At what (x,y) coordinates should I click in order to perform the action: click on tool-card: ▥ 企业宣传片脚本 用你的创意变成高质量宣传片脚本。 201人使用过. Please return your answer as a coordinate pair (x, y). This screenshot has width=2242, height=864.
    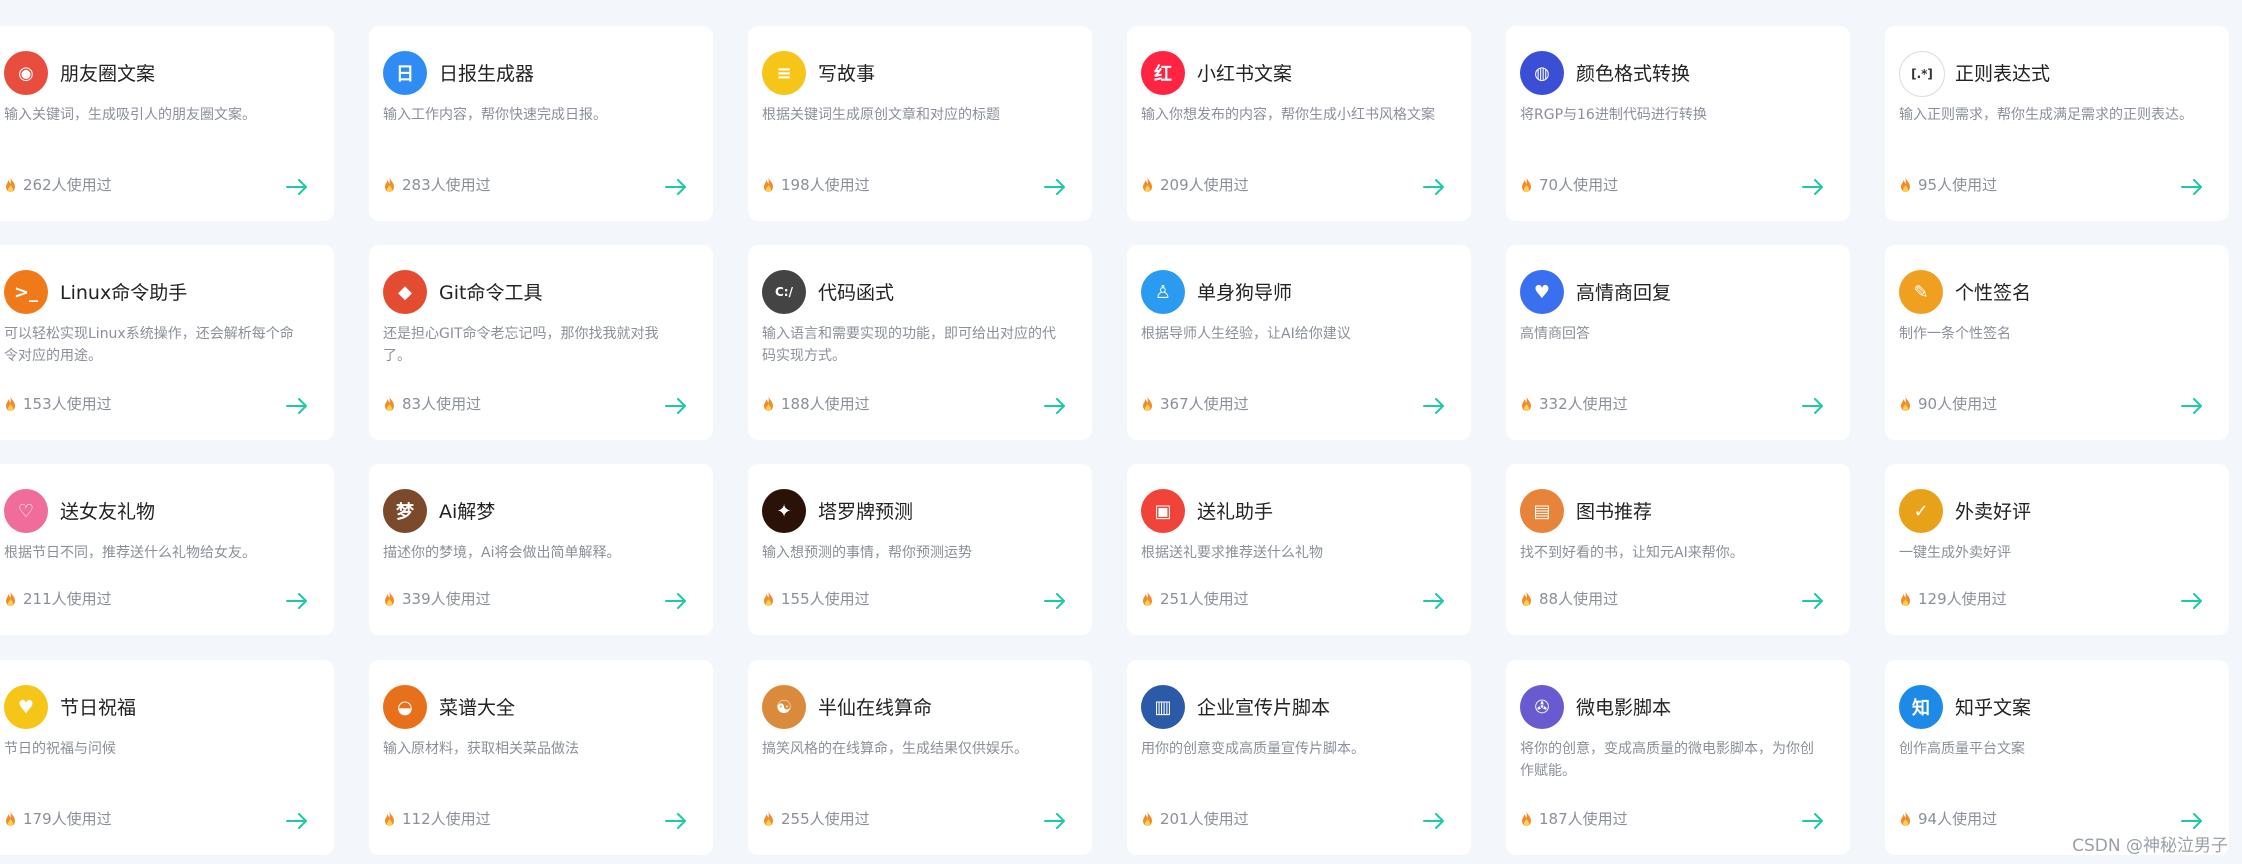
    Looking at the image, I should click on (1299, 757).